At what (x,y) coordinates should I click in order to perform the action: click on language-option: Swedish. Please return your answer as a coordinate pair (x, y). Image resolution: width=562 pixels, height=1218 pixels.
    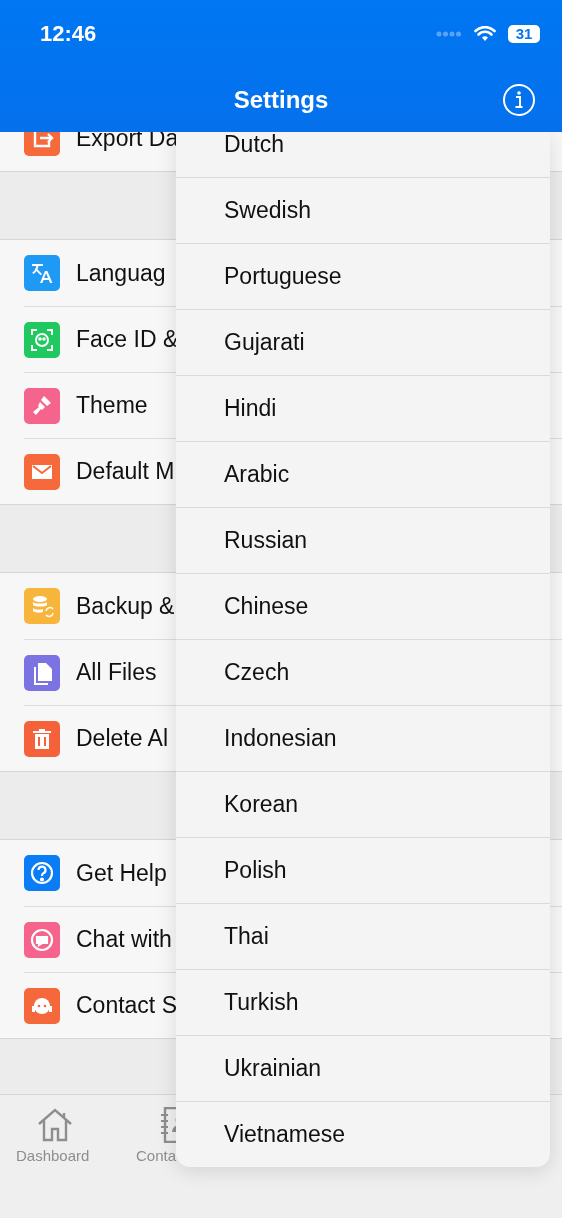
    Looking at the image, I should click on (363, 210).